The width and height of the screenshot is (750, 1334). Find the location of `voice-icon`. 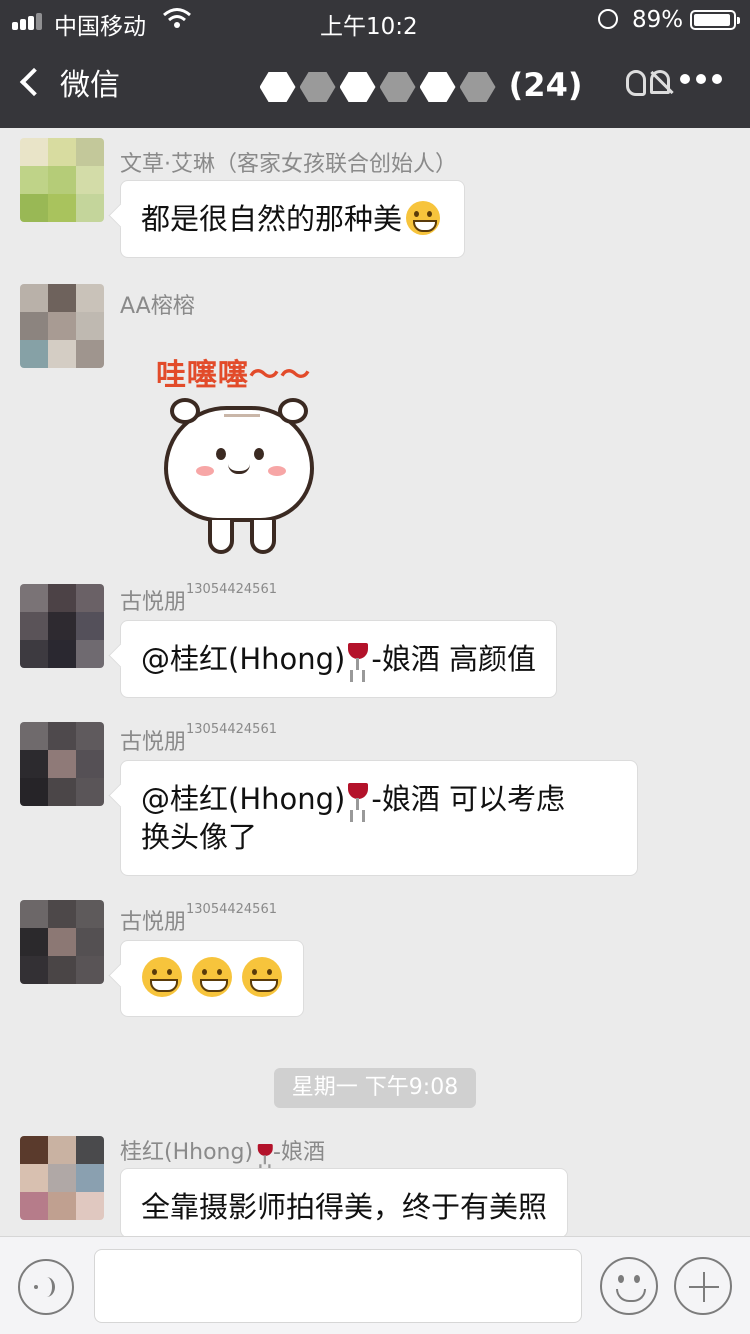

voice-icon is located at coordinates (46, 1287).